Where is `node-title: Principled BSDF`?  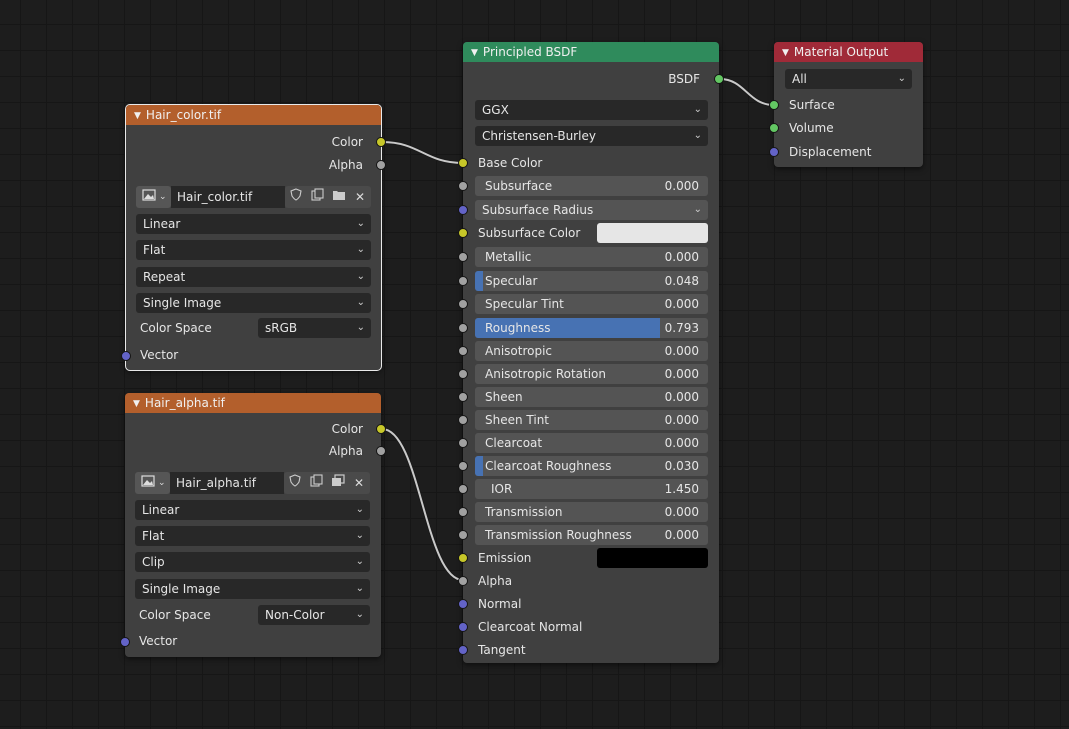
node-title: Principled BSDF is located at coordinates (530, 52).